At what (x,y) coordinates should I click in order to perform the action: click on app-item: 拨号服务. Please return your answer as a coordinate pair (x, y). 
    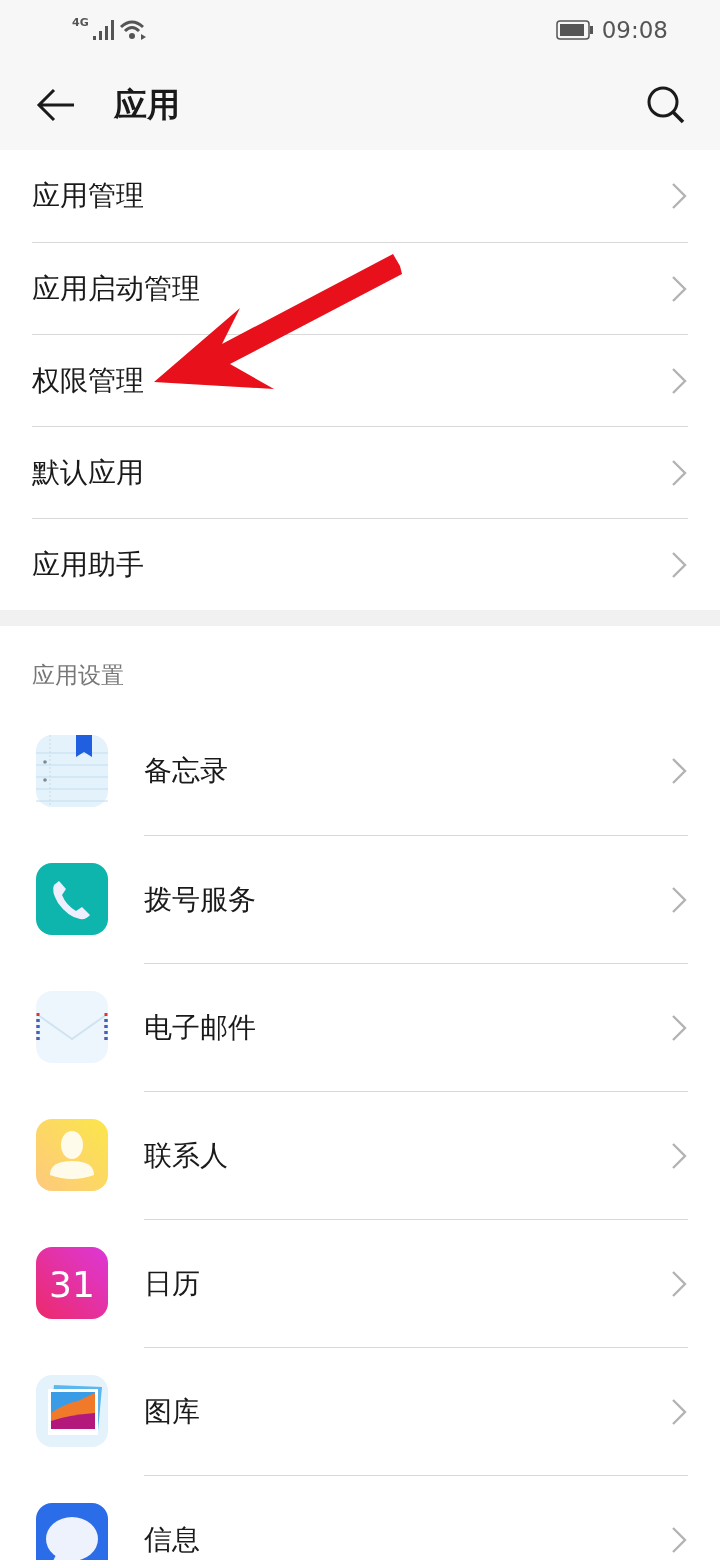
    Looking at the image, I should click on (360, 899).